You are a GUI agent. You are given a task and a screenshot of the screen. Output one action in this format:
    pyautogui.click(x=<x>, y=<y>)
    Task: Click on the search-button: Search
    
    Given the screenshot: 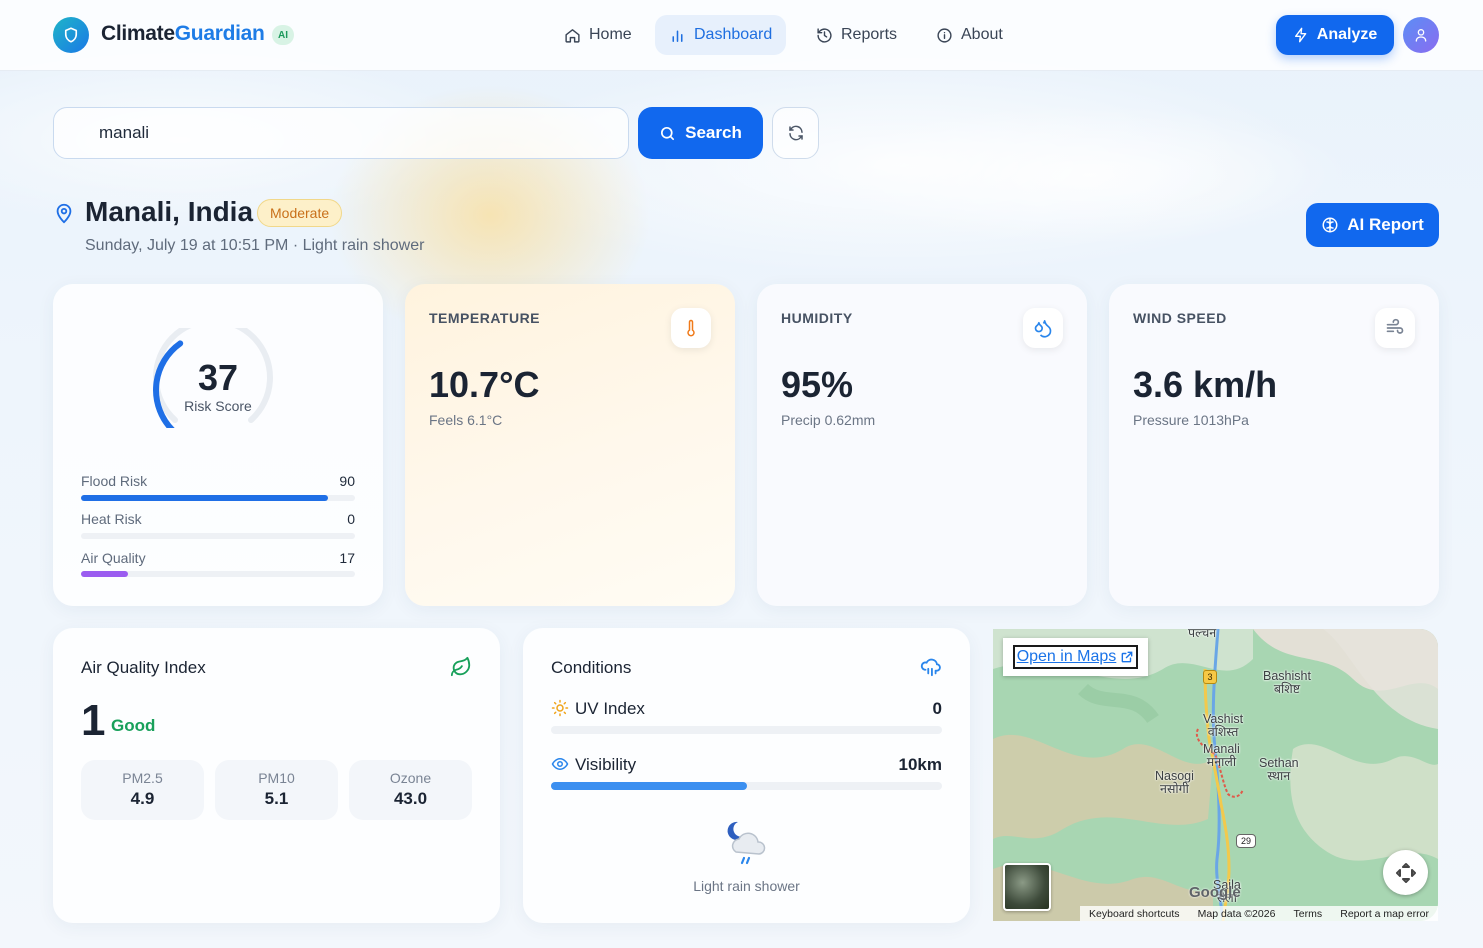 What is the action you would take?
    pyautogui.click(x=700, y=133)
    